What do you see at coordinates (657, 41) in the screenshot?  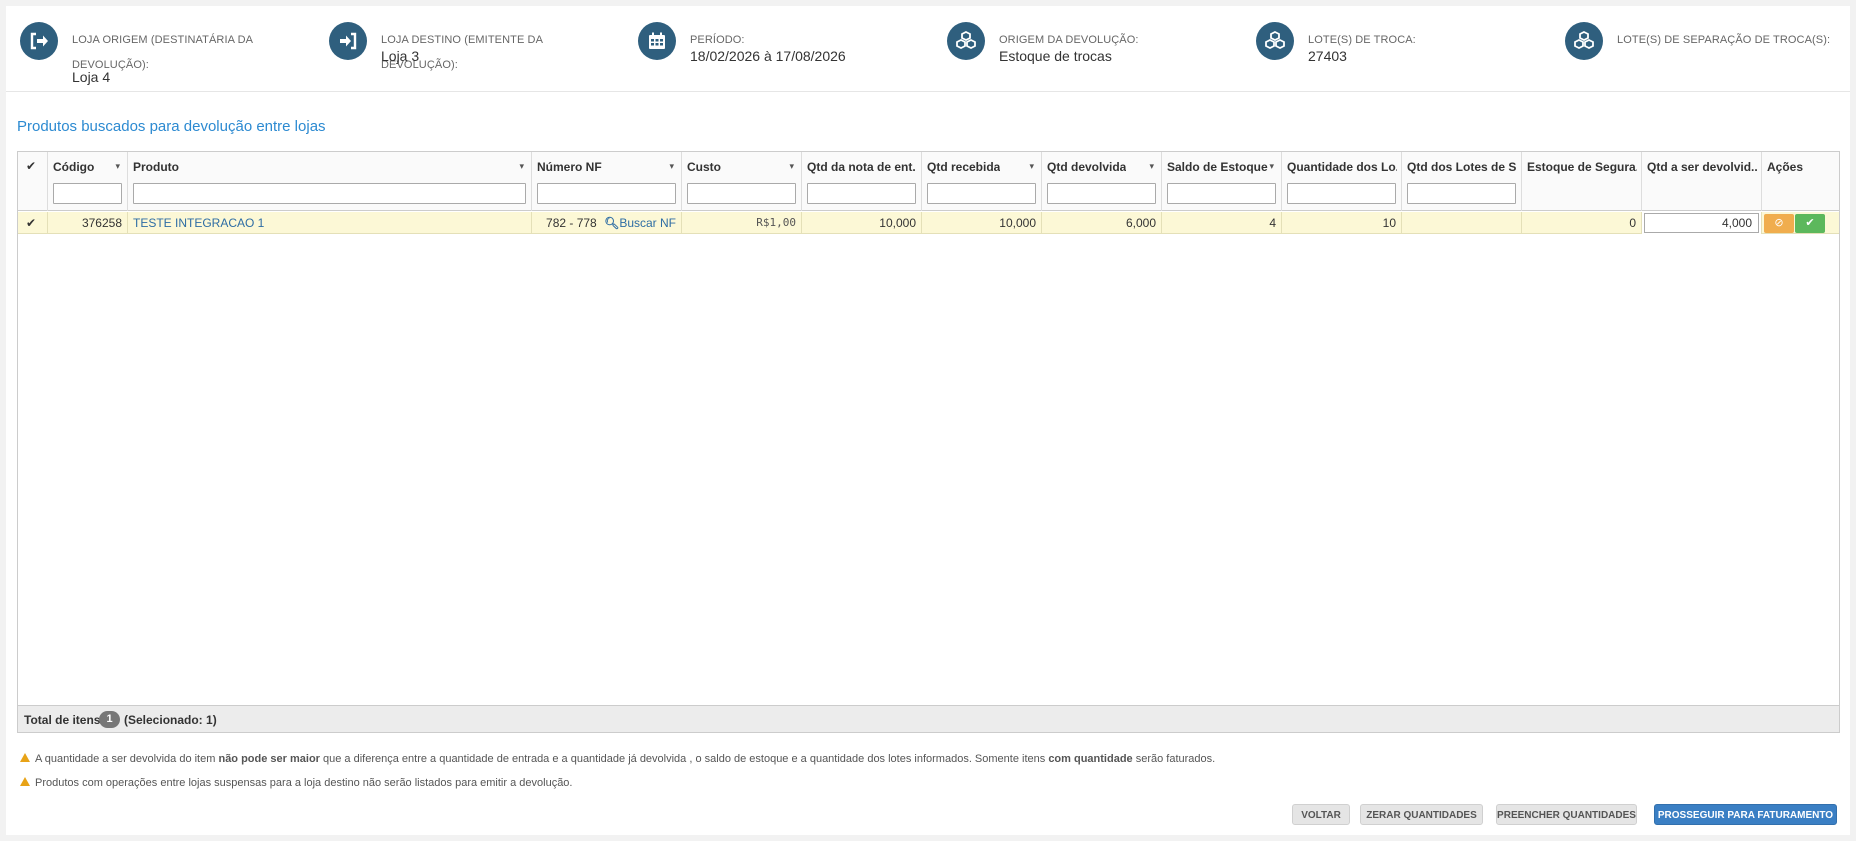 I see `calendar-icon` at bounding box center [657, 41].